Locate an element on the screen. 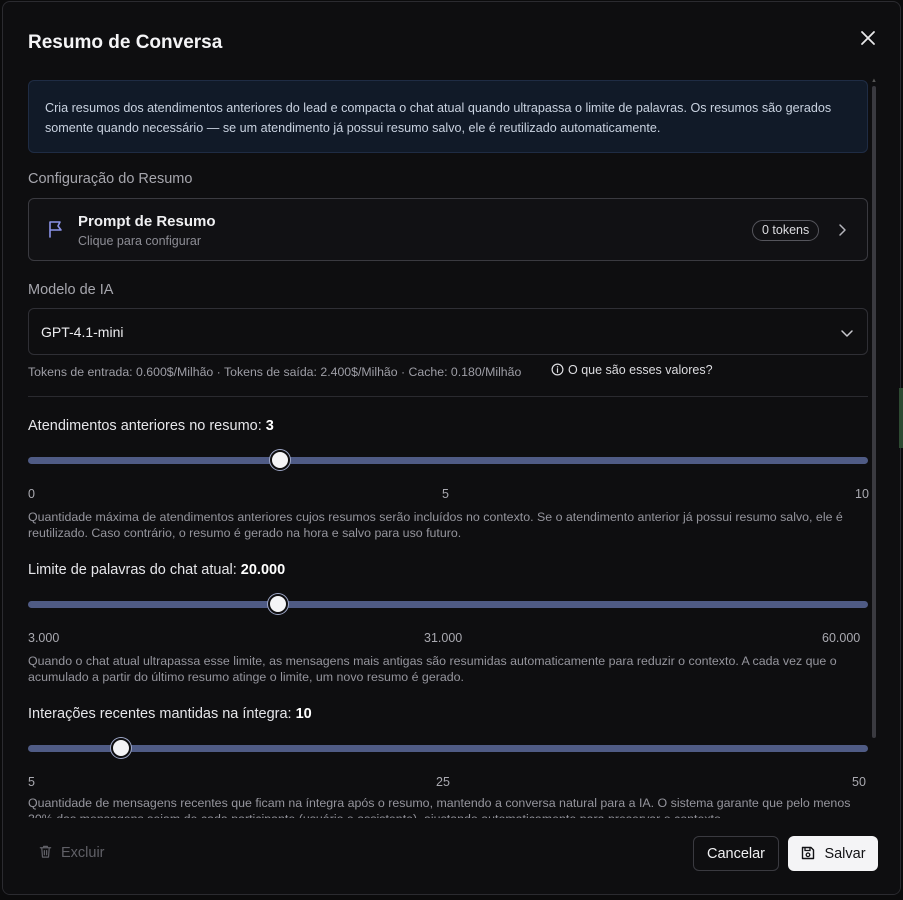  scrollbar-thumb is located at coordinates (874, 412).